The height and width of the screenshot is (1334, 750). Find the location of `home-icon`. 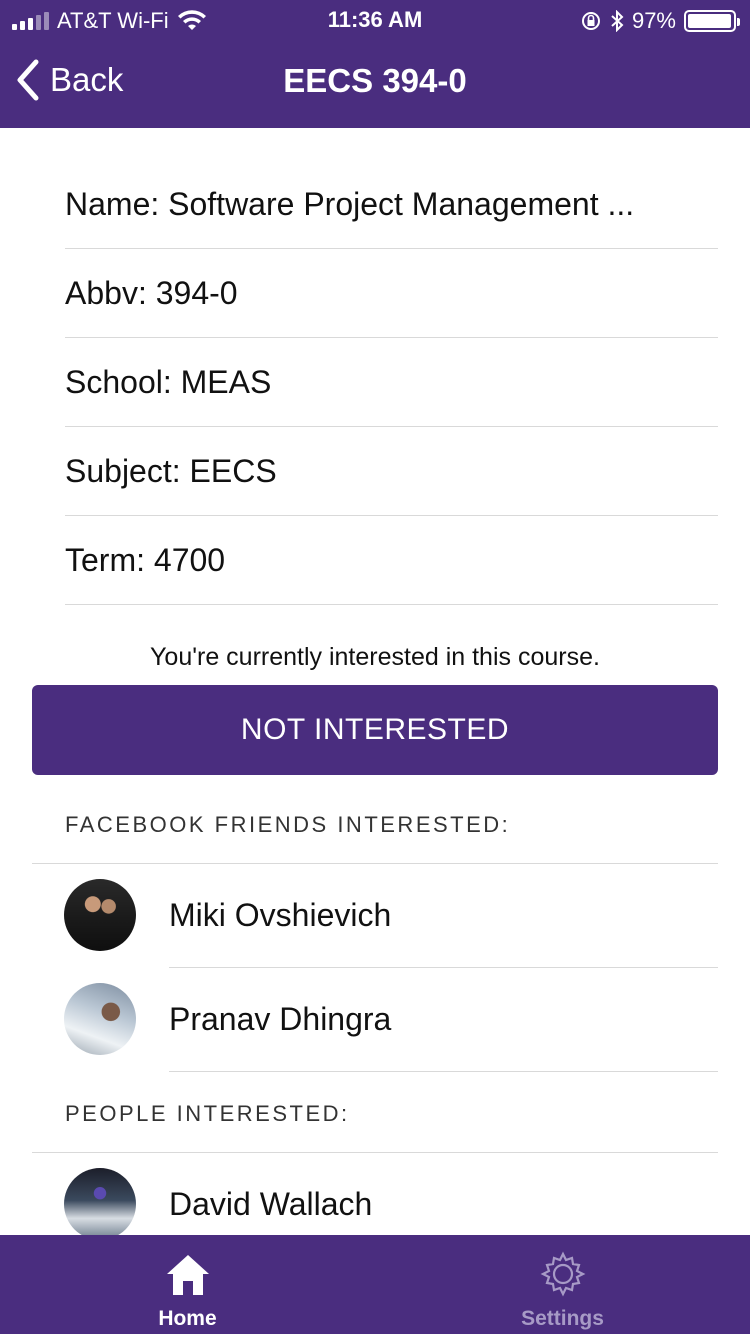

home-icon is located at coordinates (187, 1275).